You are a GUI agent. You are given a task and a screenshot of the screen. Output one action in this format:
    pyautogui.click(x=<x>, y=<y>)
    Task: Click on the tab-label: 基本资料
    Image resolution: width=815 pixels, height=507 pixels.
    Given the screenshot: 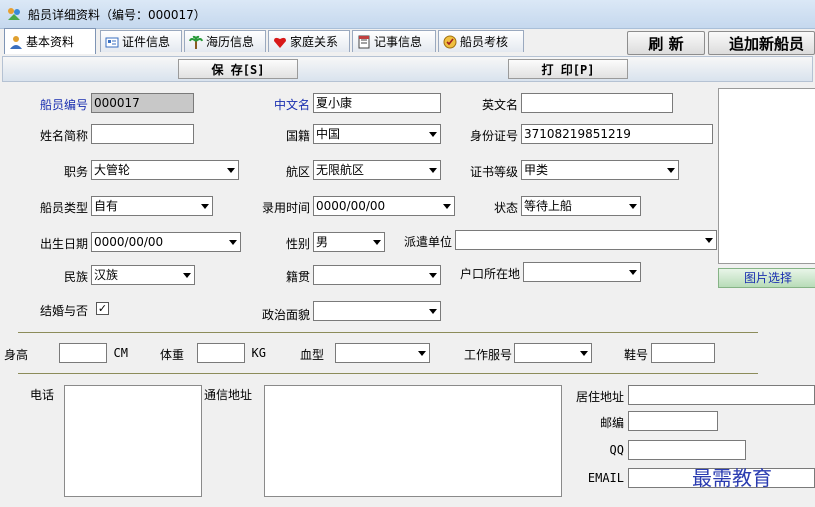 What is the action you would take?
    pyautogui.click(x=50, y=42)
    